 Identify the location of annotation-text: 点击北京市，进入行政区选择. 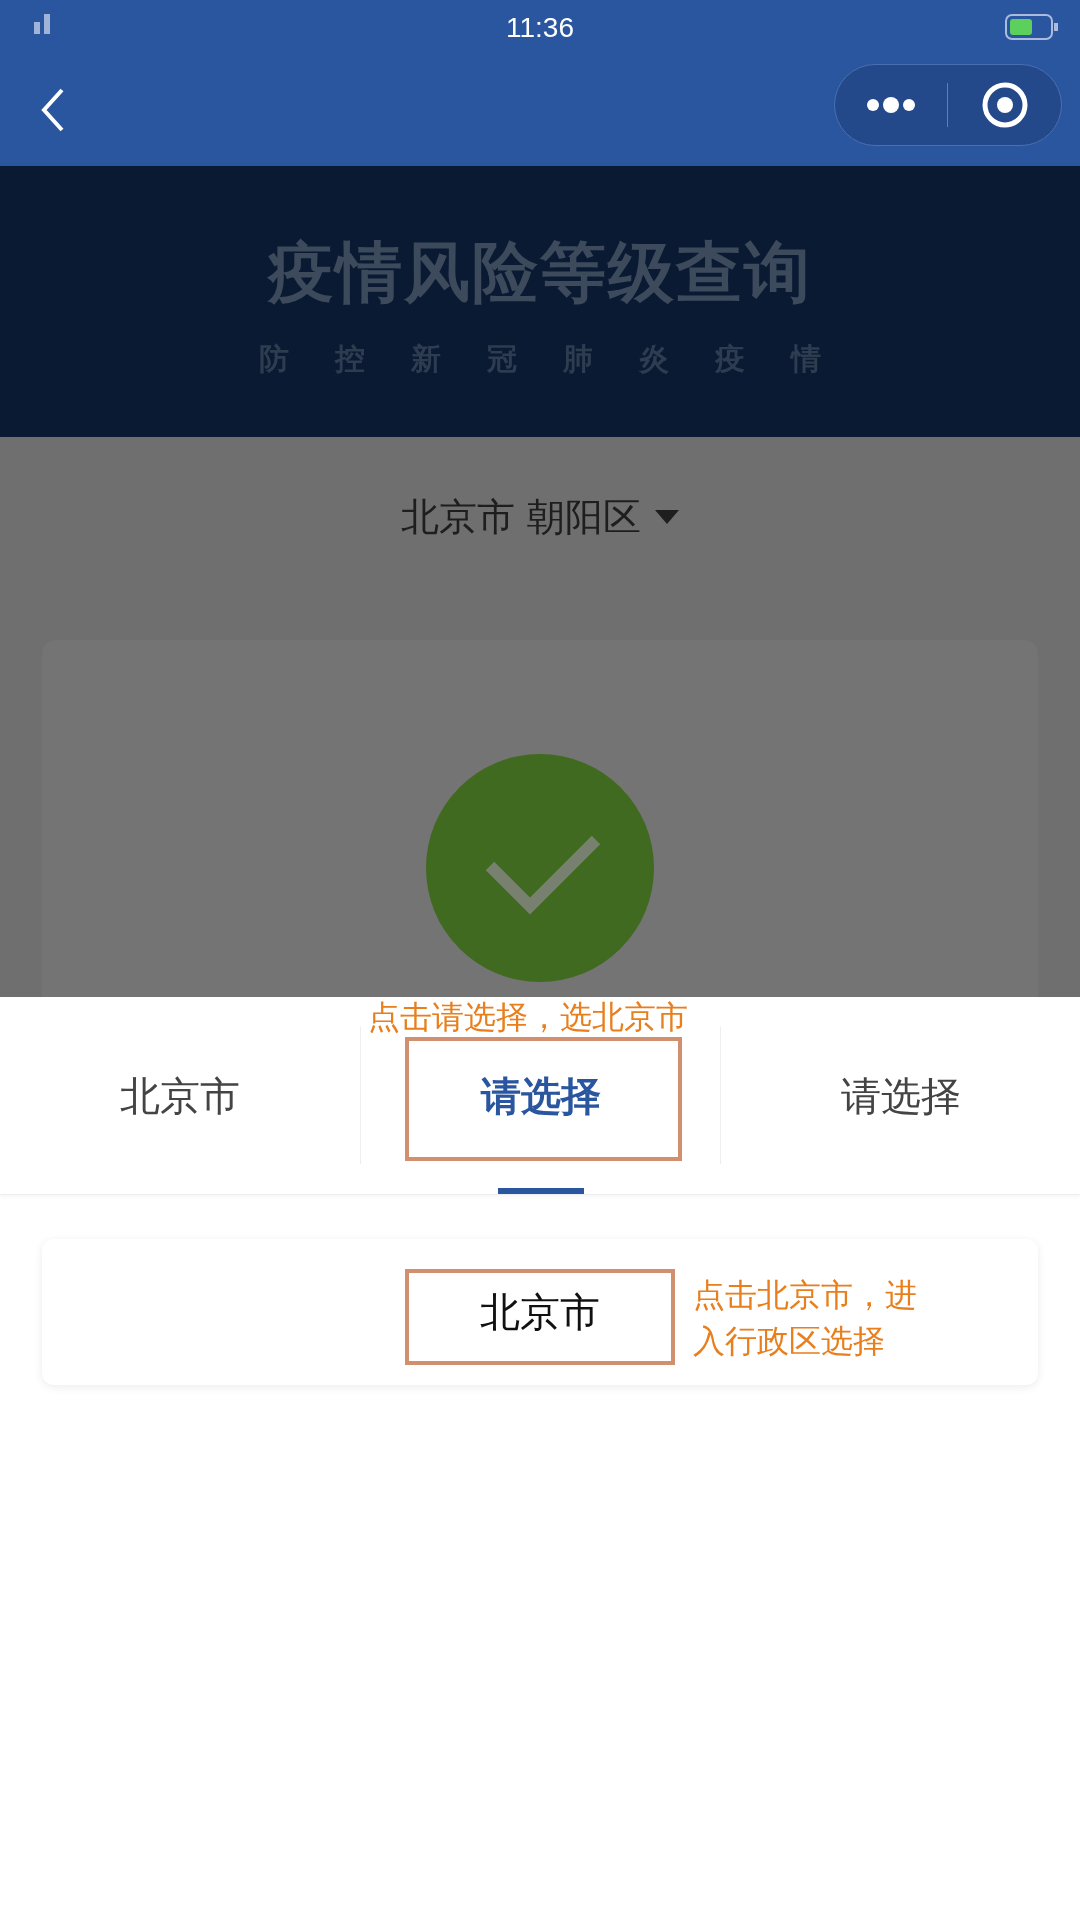
(805, 1318).